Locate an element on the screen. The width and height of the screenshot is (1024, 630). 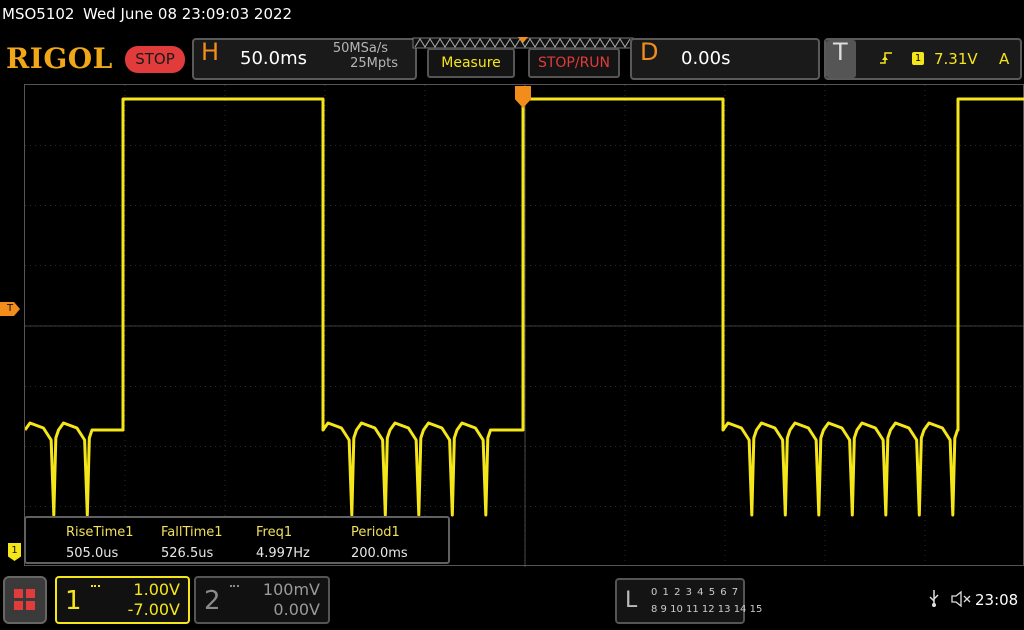
header-datetime: Wed June 08 23:09:03 2022 is located at coordinates (188, 14).